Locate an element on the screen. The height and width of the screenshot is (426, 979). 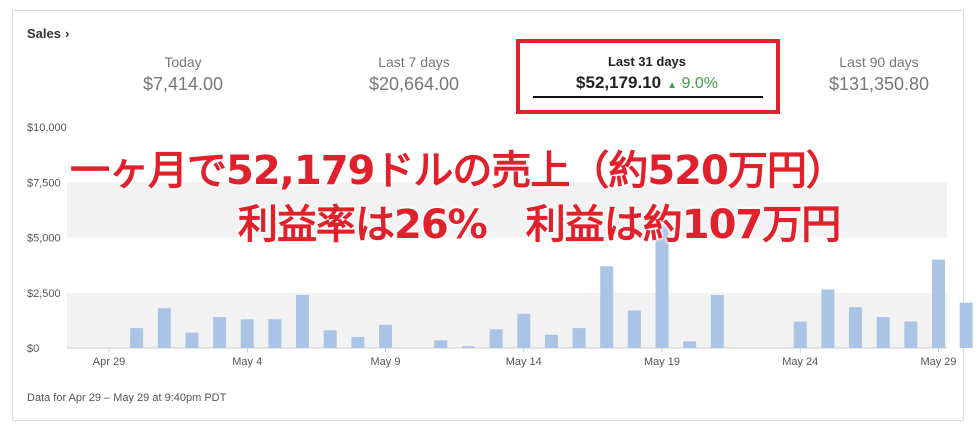
x-tick-label: May 24 is located at coordinates (800, 362).